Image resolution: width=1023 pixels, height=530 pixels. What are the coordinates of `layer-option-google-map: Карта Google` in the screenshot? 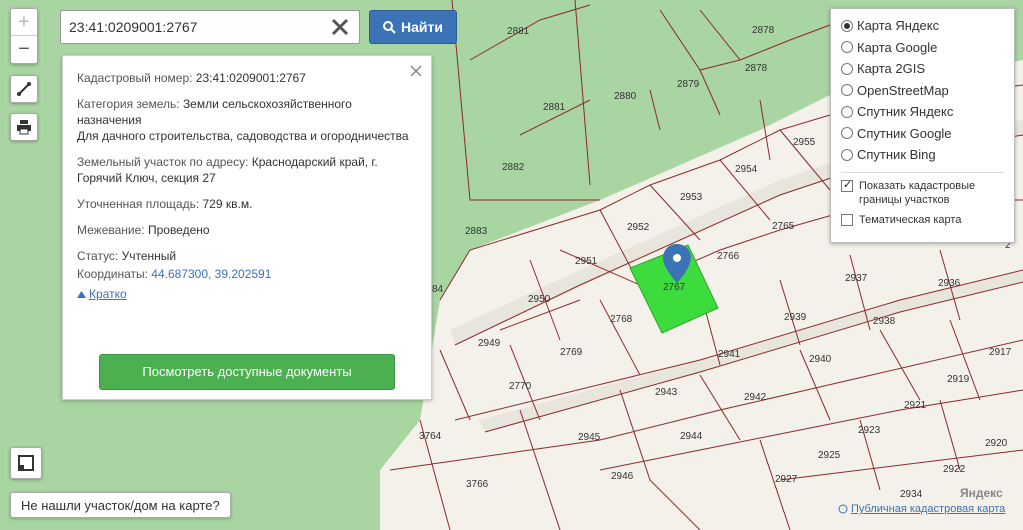 It's located at (922, 48).